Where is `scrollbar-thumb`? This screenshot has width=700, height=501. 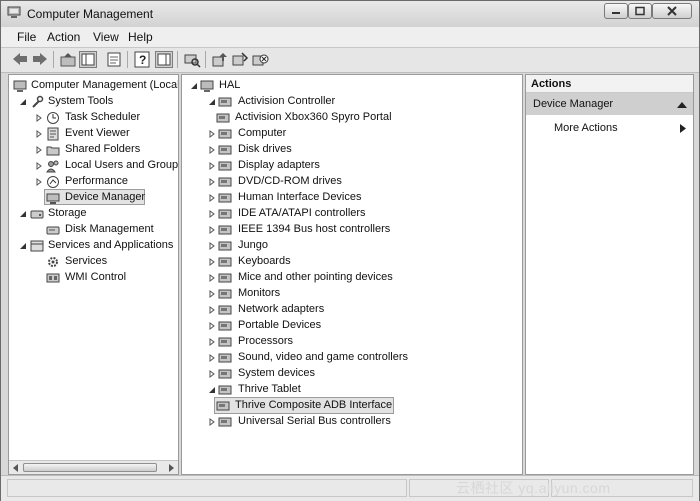 scrollbar-thumb is located at coordinates (90, 467).